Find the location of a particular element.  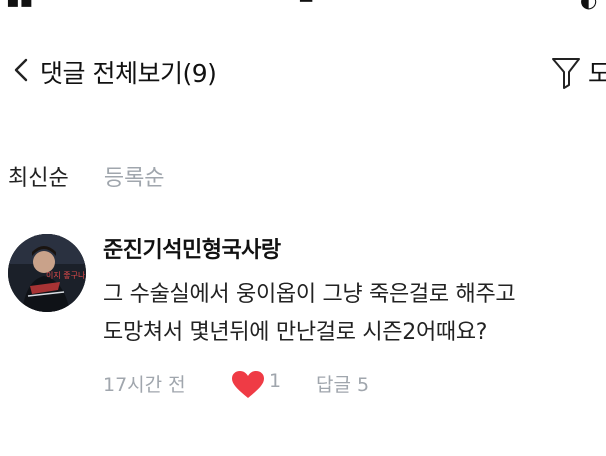

comment-author: 준진기석민형국사랑 is located at coordinates (192, 248).